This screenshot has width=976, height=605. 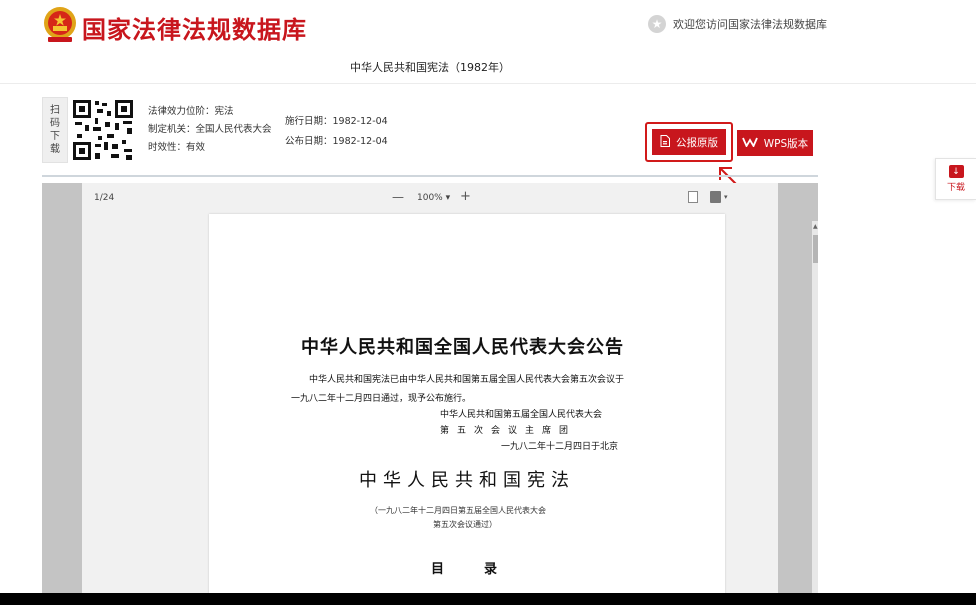 What do you see at coordinates (104, 198) in the screenshot?
I see `page-indicator: 1/24` at bounding box center [104, 198].